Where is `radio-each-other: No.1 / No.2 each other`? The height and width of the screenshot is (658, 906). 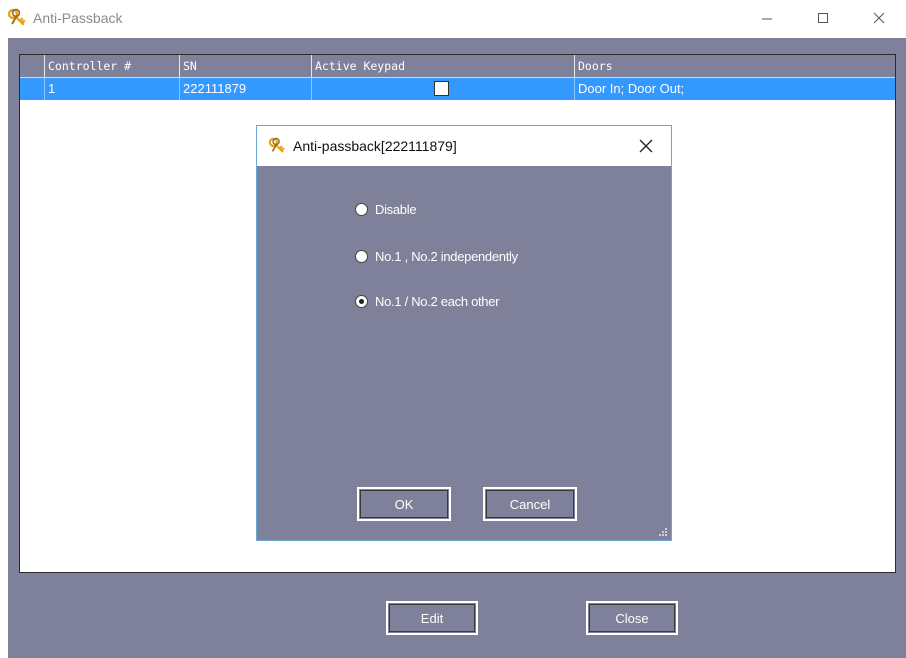
radio-each-other: No.1 / No.2 each other is located at coordinates (427, 301).